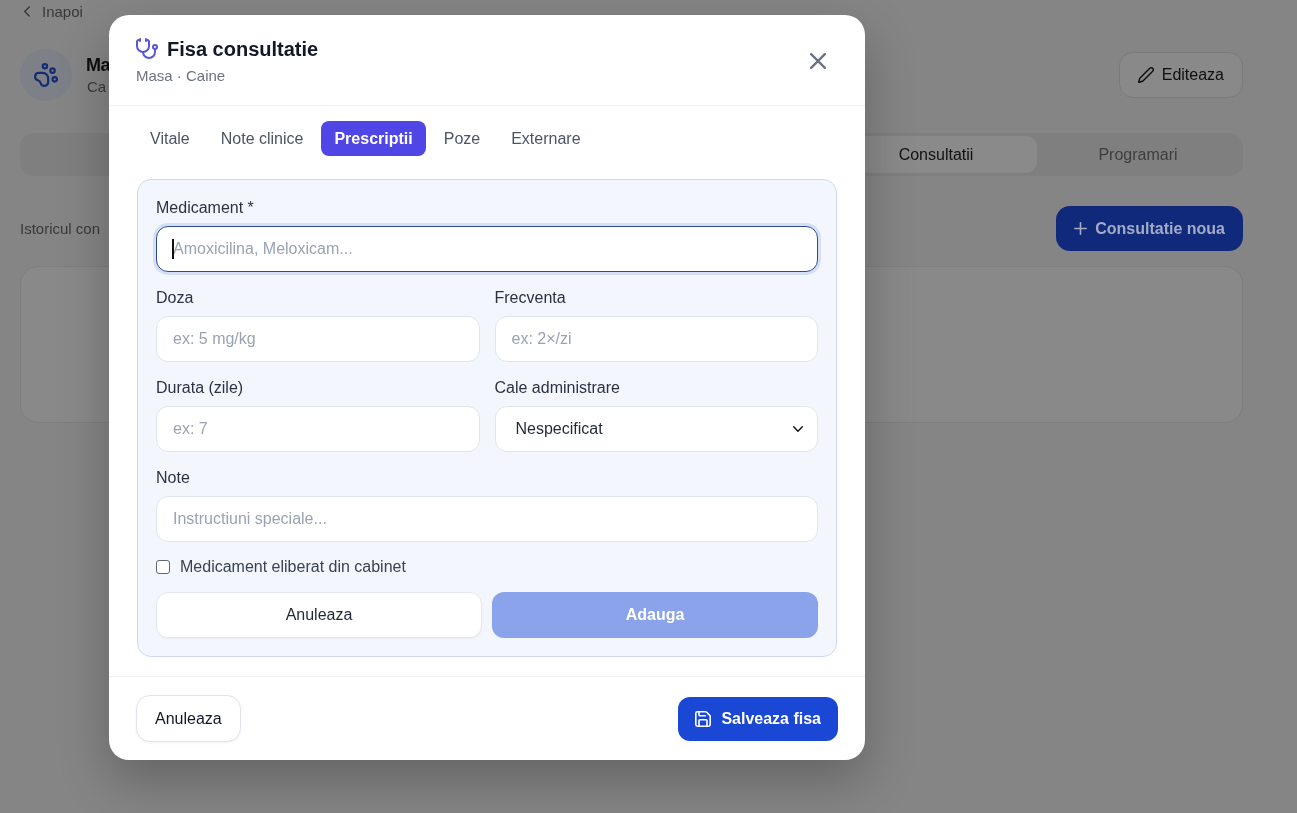 This screenshot has width=1297, height=813. I want to click on new-consultation-button: Consultatie noua, so click(1149, 228).